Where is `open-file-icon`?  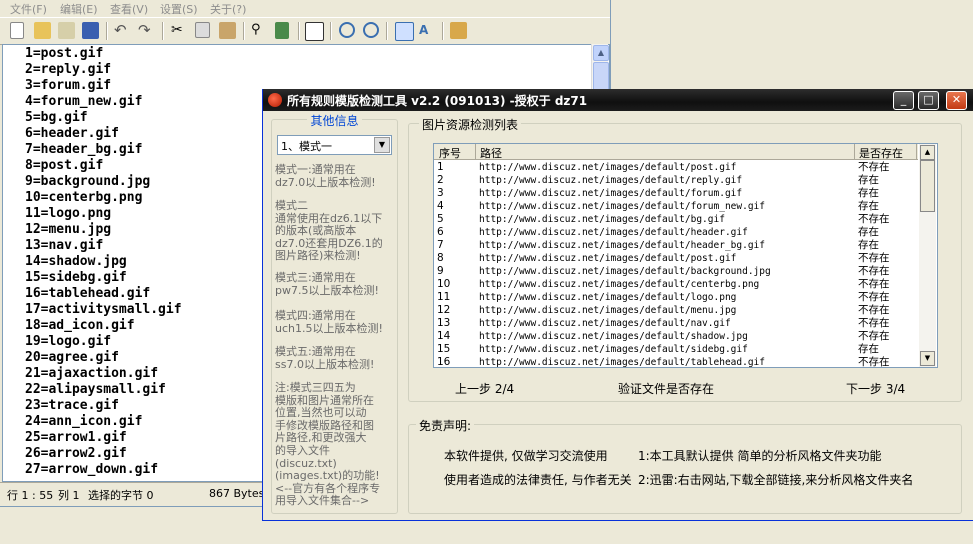 open-file-icon is located at coordinates (66, 30).